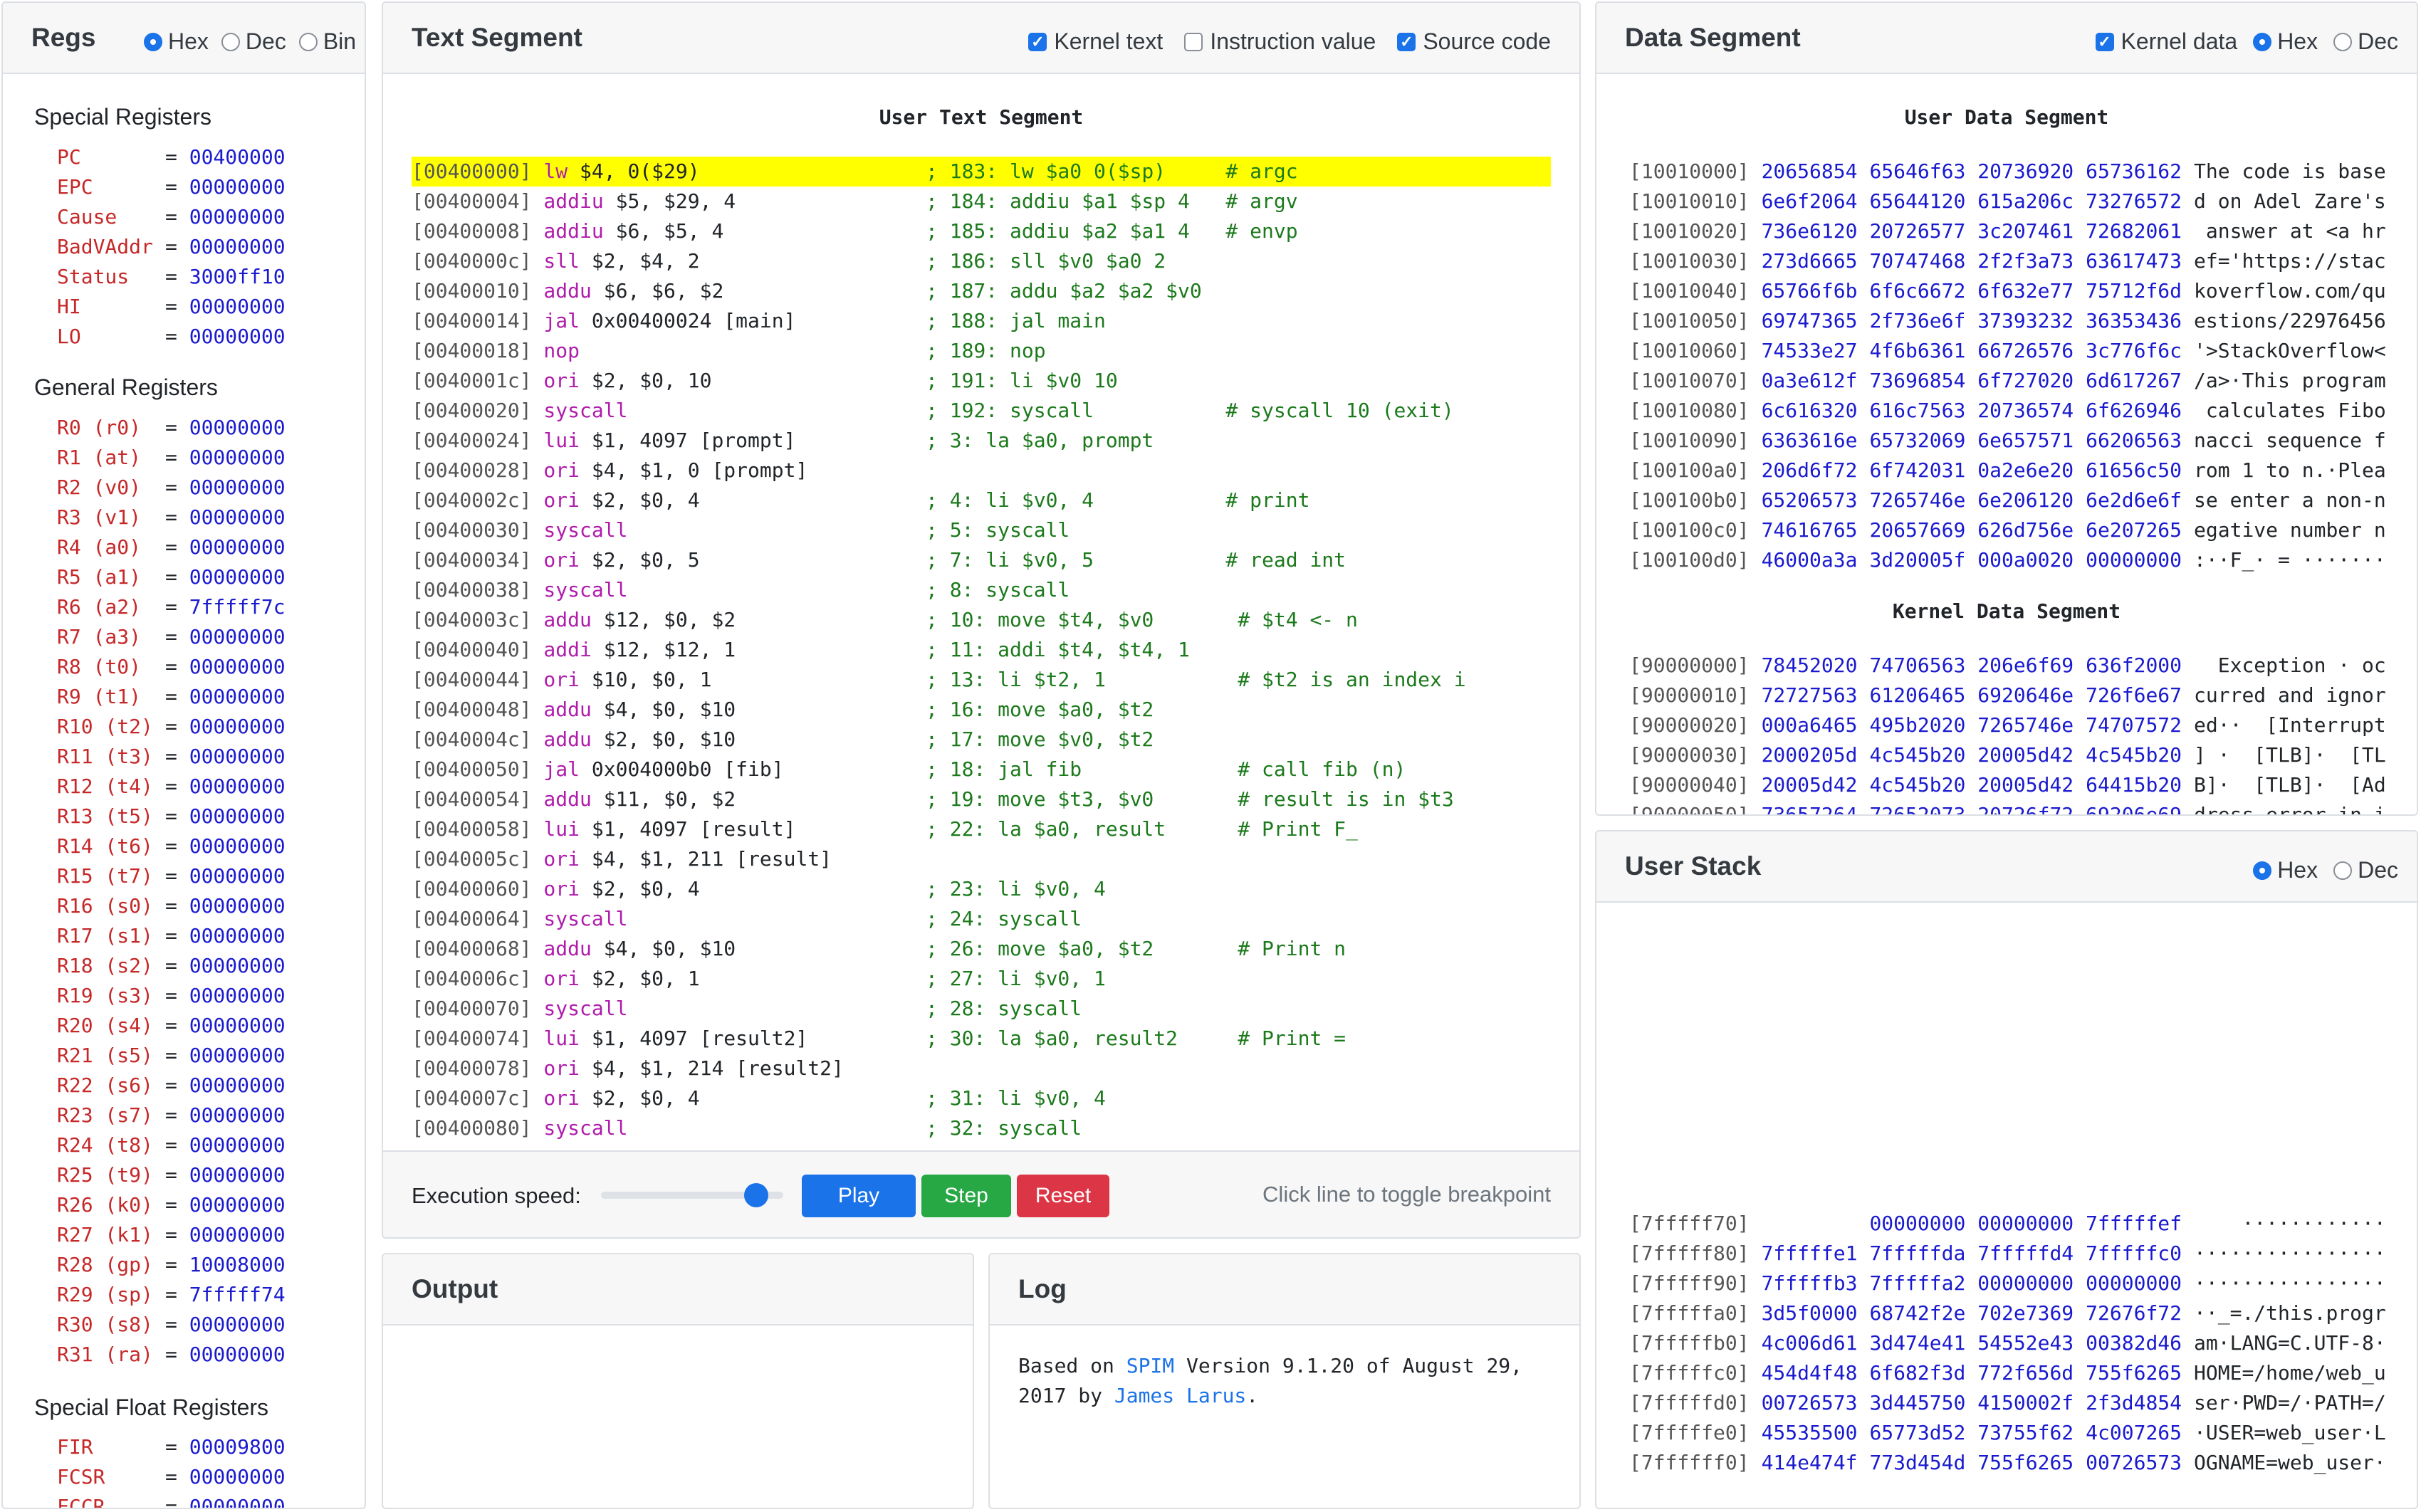 The width and height of the screenshot is (2421, 1512). I want to click on instruction-row: [00400060] ori $2, $0, 4 ; 23: li $v0, 4, so click(981, 889).